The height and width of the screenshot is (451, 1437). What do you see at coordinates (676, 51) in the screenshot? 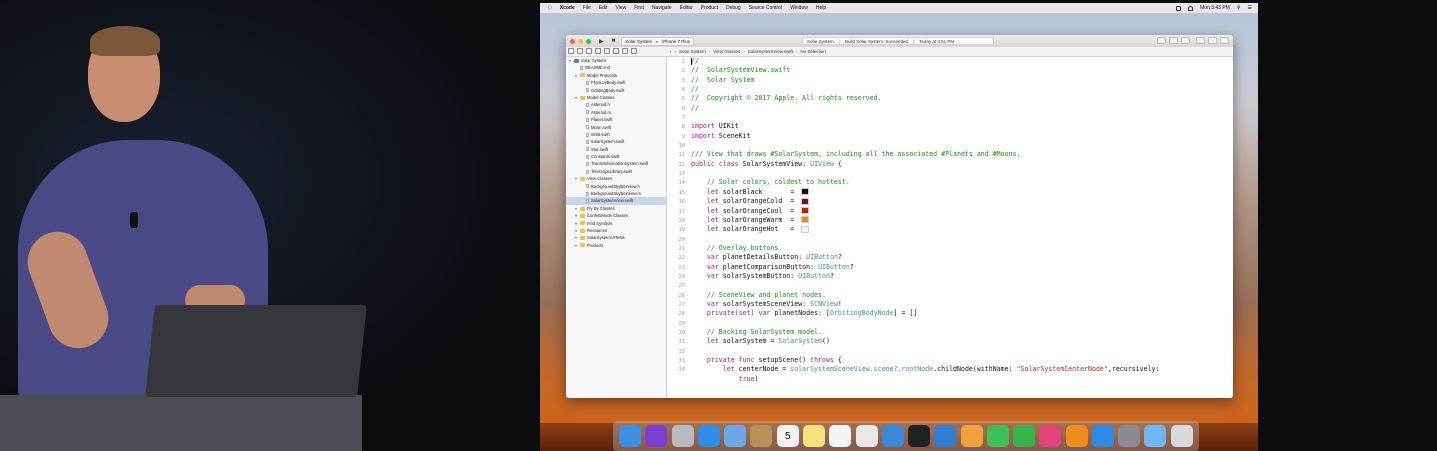
I see `forward-button: ›` at bounding box center [676, 51].